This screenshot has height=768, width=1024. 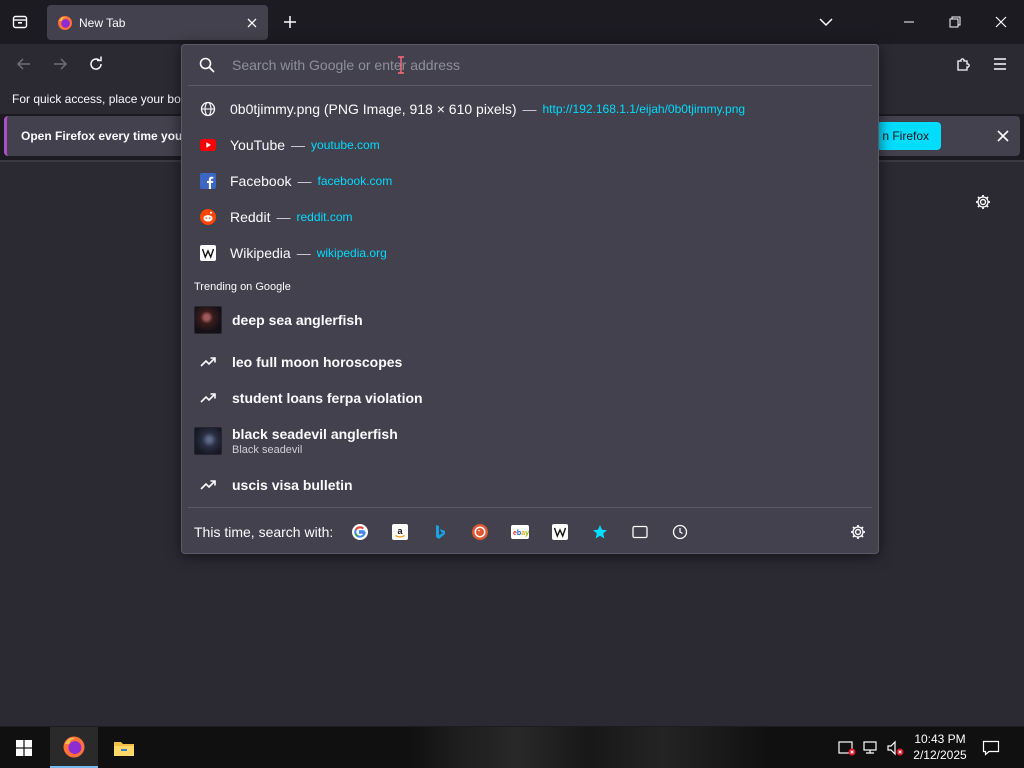 What do you see at coordinates (250, 217) in the screenshot?
I see `result-title: Reddit` at bounding box center [250, 217].